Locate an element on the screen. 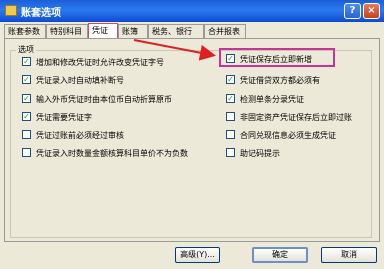 The image size is (384, 269). cancel-button: 取消 is located at coordinates (349, 255).